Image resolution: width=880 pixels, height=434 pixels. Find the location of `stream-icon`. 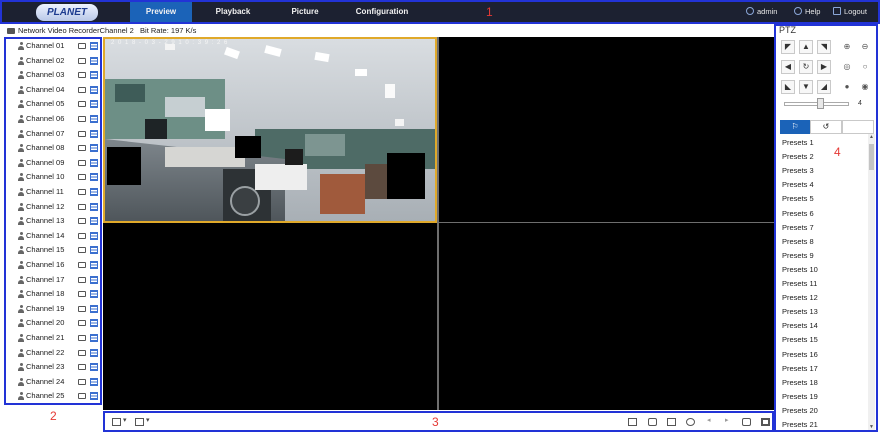

stream-icon is located at coordinates (139, 422).